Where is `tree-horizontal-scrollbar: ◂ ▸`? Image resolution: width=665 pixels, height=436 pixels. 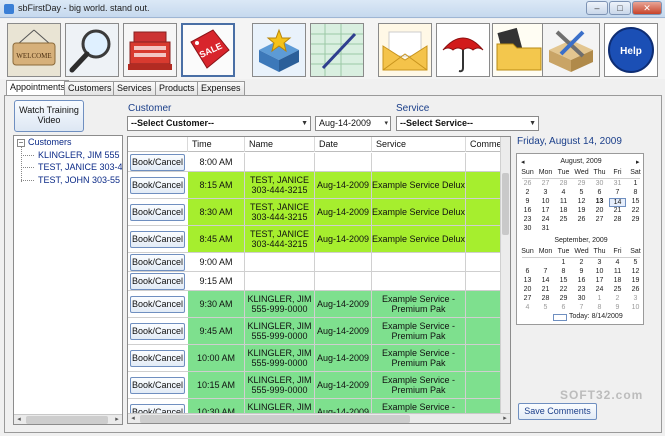 tree-horizontal-scrollbar: ◂ ▸ is located at coordinates (68, 419).